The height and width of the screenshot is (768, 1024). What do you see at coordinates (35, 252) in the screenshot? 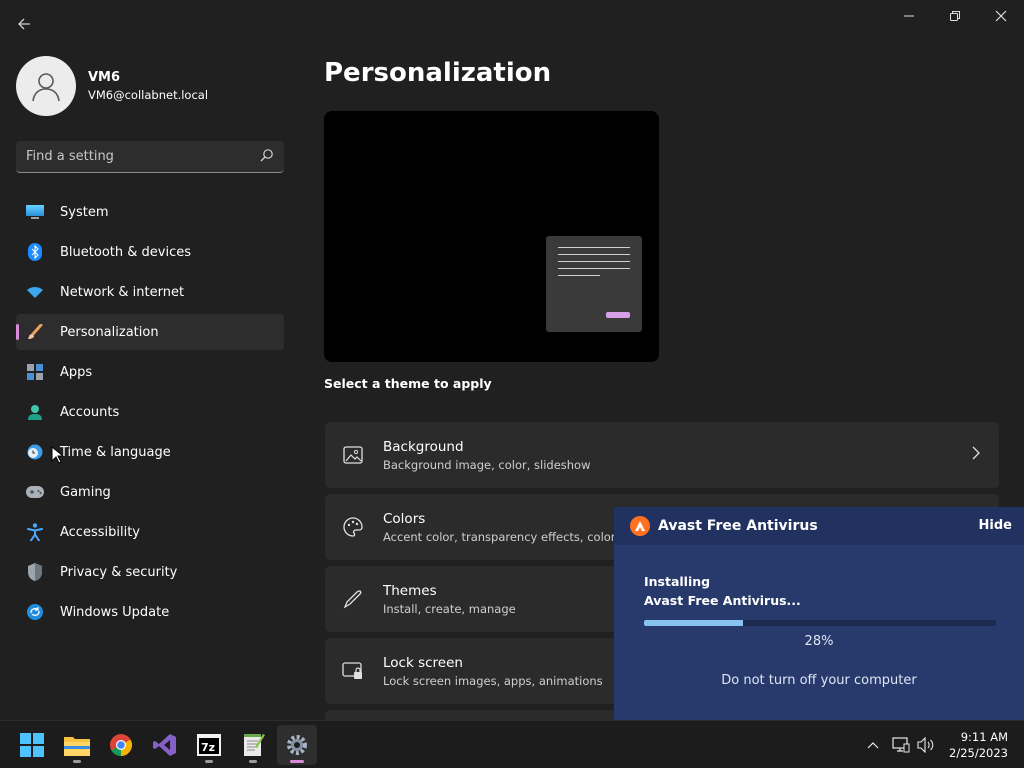
I see `bluetooth-icon` at bounding box center [35, 252].